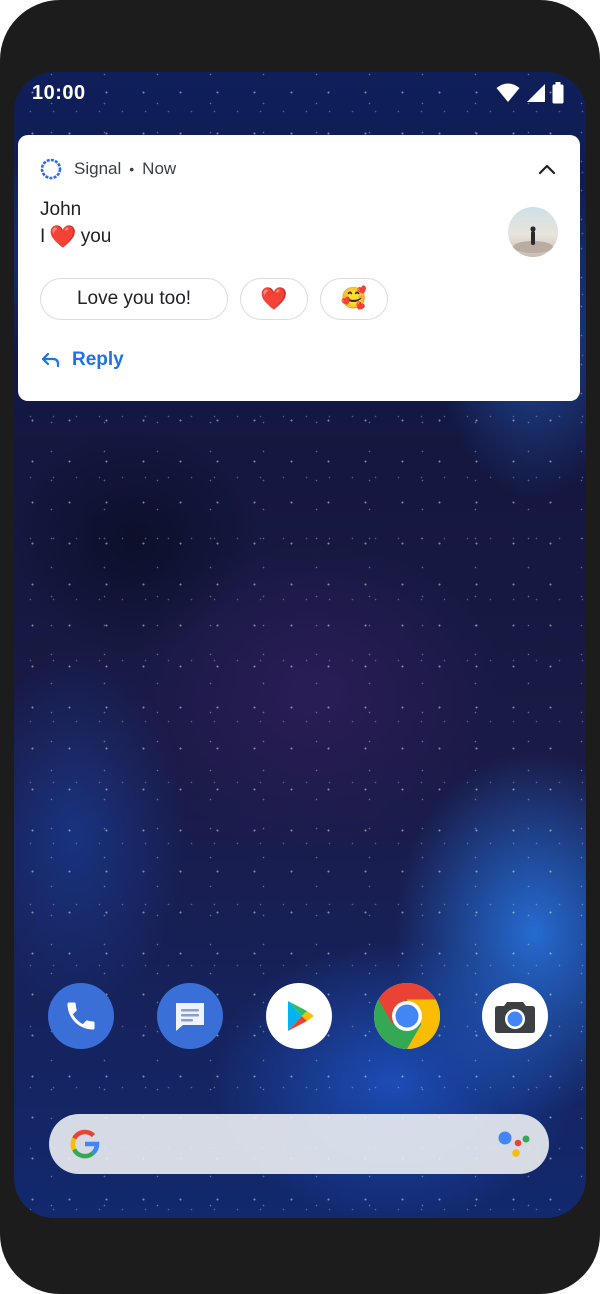 Image resolution: width=600 pixels, height=1294 pixels. I want to click on heart-emoji: ❤️, so click(63, 236).